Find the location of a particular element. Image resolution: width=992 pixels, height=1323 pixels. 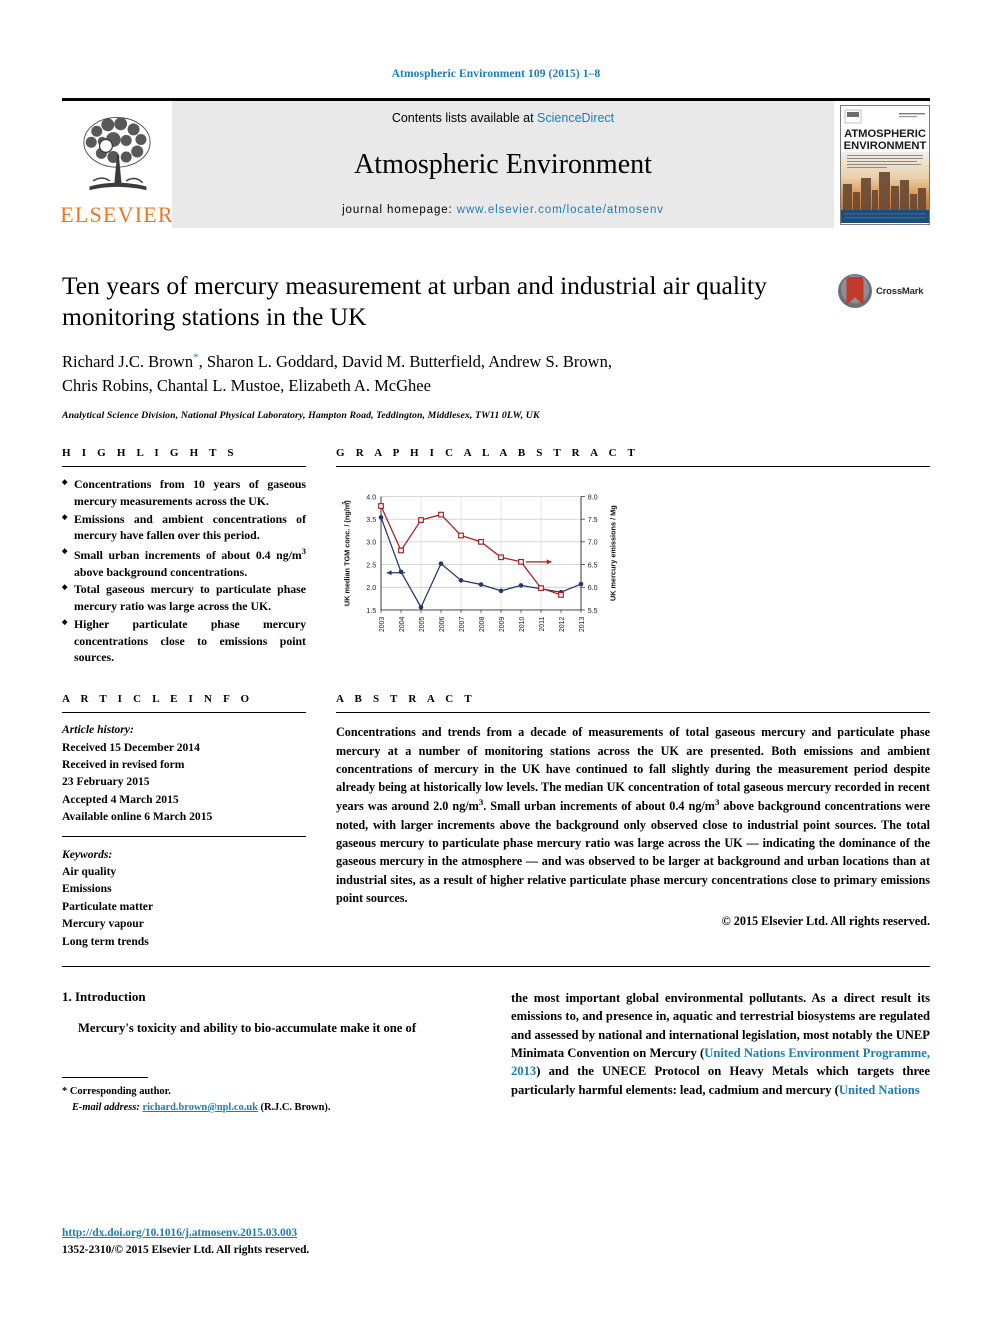

x-tick-label: 2010 is located at coordinates (522, 625).